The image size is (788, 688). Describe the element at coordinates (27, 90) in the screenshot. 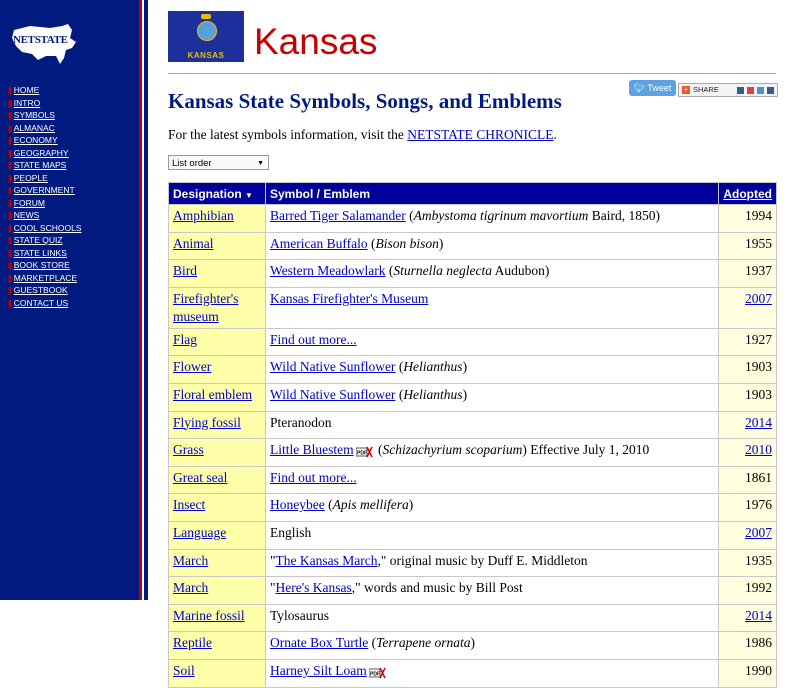

I see `sidebar-item-label: HOME` at that location.